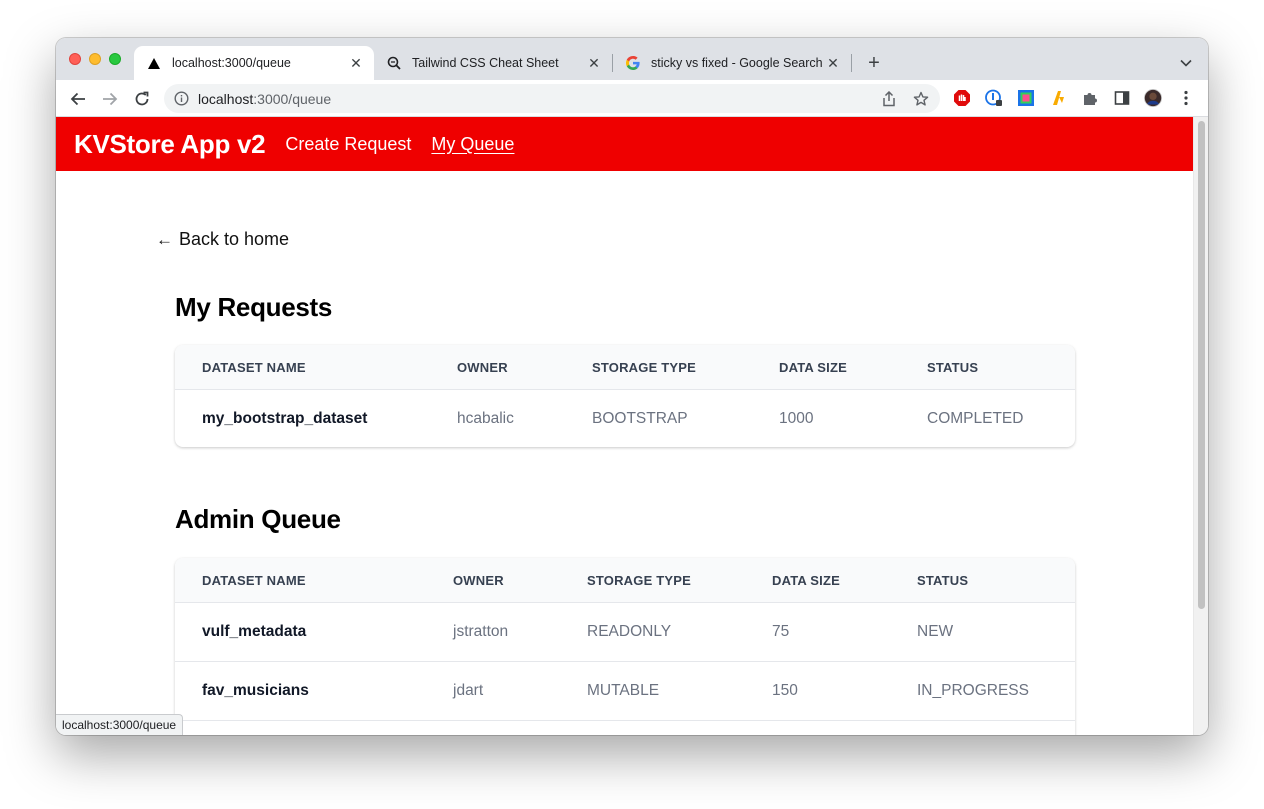 The height and width of the screenshot is (809, 1264). I want to click on maximize-window-button, so click(115, 59).